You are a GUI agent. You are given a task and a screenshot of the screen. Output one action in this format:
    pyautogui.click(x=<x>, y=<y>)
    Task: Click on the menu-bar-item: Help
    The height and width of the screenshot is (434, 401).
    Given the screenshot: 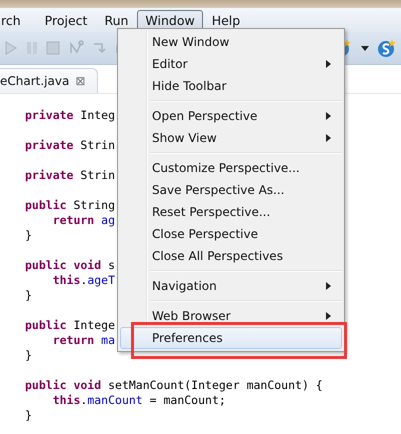 What is the action you would take?
    pyautogui.click(x=226, y=20)
    